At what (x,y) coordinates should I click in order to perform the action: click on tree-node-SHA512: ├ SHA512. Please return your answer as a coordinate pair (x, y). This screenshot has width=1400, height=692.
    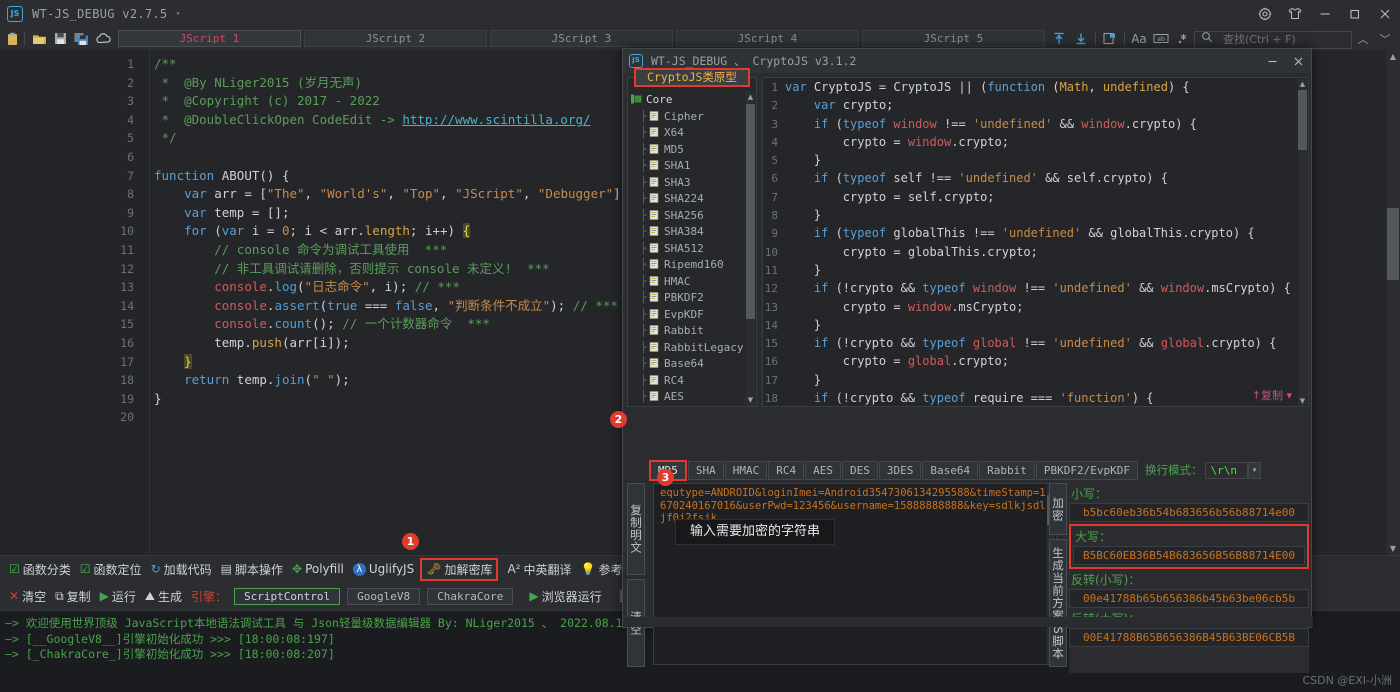
    Looking at the image, I should click on (693, 249).